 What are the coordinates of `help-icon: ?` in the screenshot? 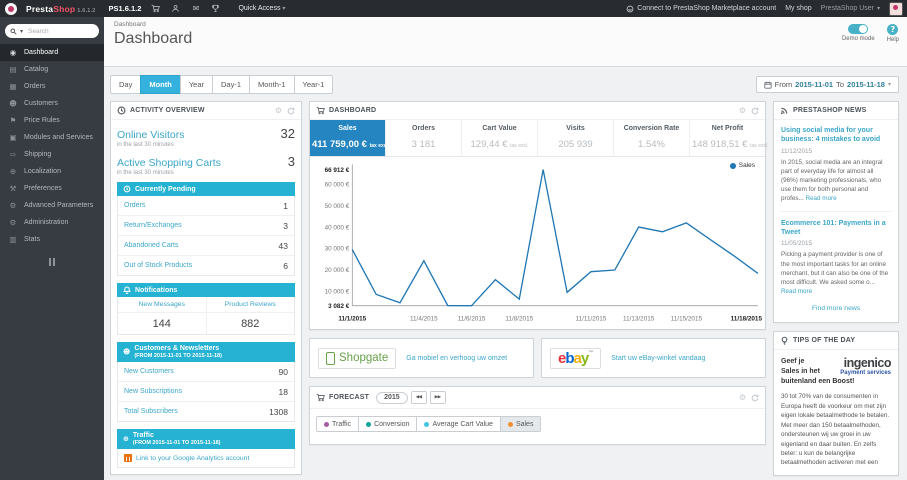 It's located at (893, 29).